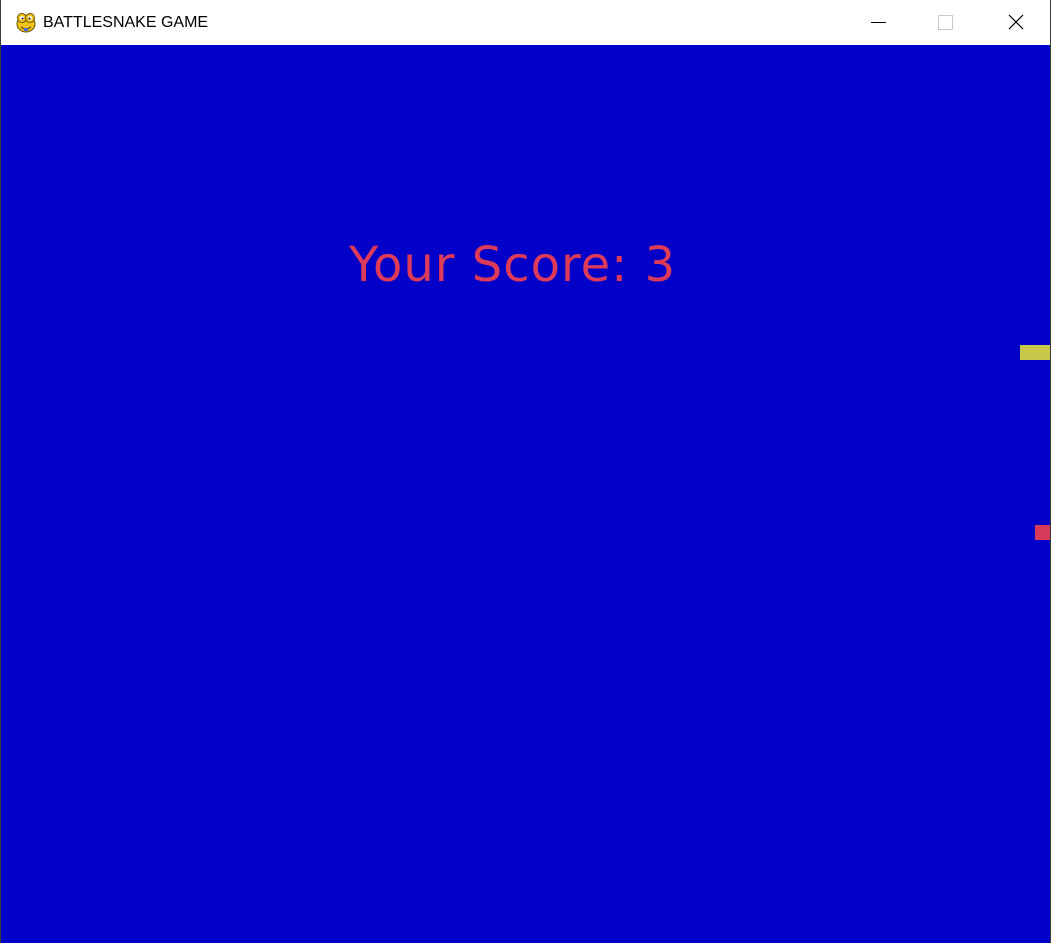  Describe the element at coordinates (126, 22) in the screenshot. I see `window-title: BATTLESNAKE GAME` at that location.